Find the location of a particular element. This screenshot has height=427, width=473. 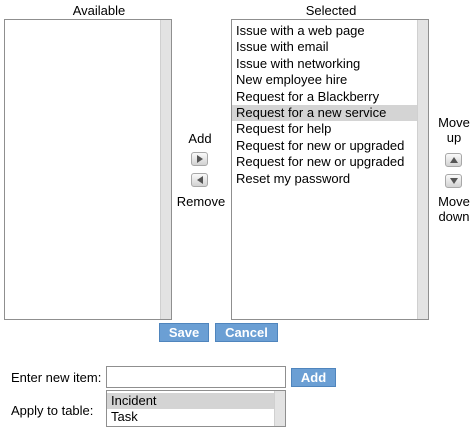

save-button: Save is located at coordinates (184, 332).